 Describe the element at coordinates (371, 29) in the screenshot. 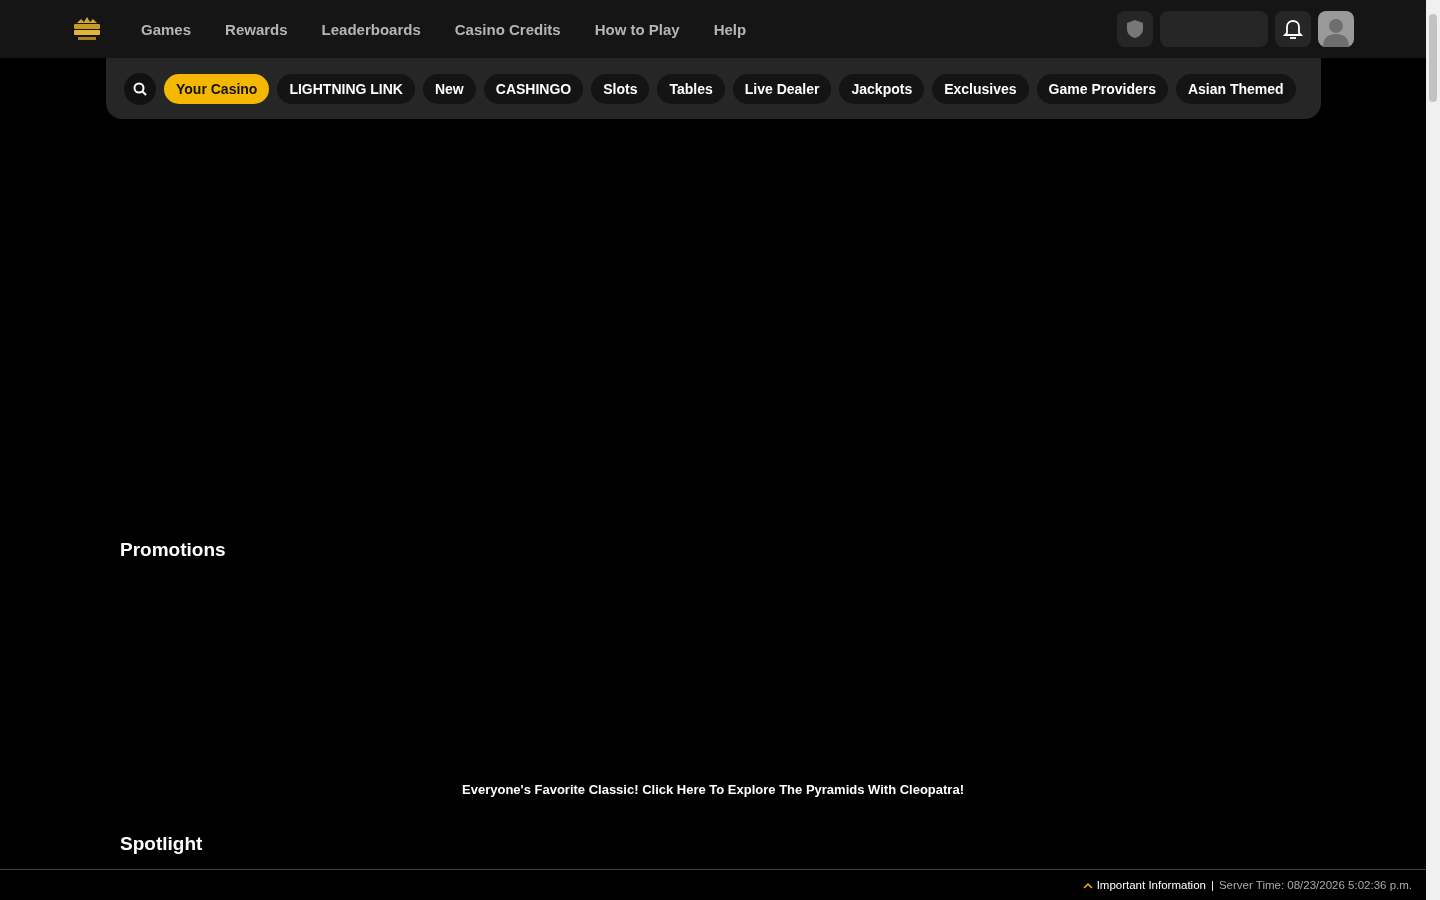

I see `nav-link: Leaderboards` at that location.